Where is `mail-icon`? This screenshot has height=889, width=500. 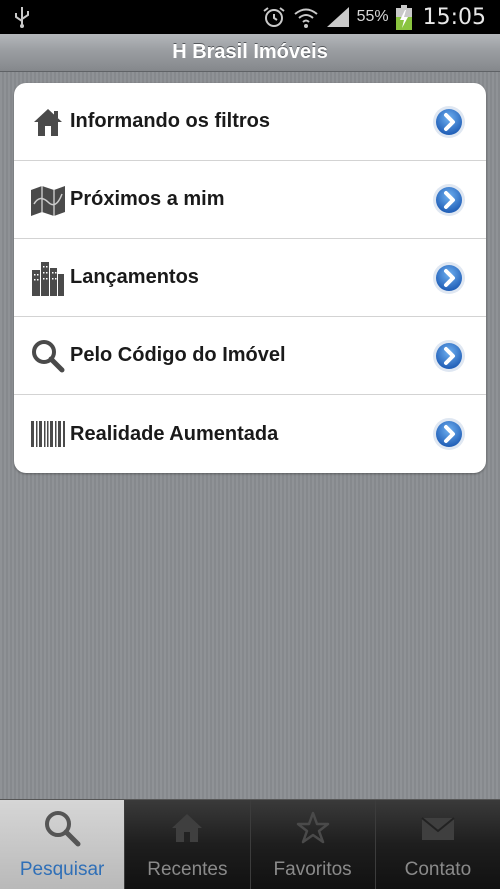 mail-icon is located at coordinates (438, 828).